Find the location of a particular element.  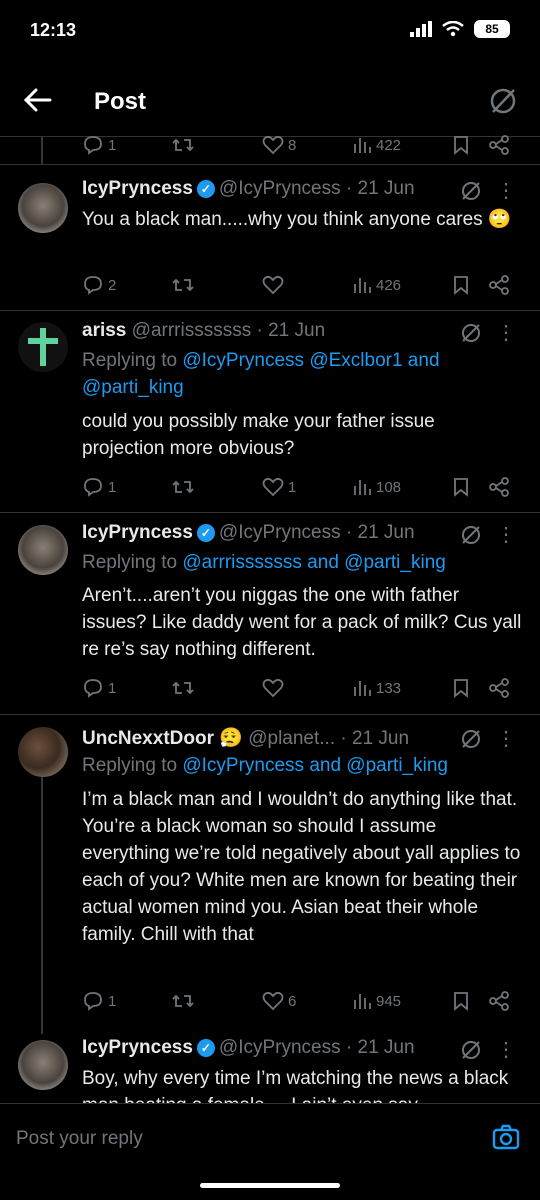

heart-icon is located at coordinates (273, 145).